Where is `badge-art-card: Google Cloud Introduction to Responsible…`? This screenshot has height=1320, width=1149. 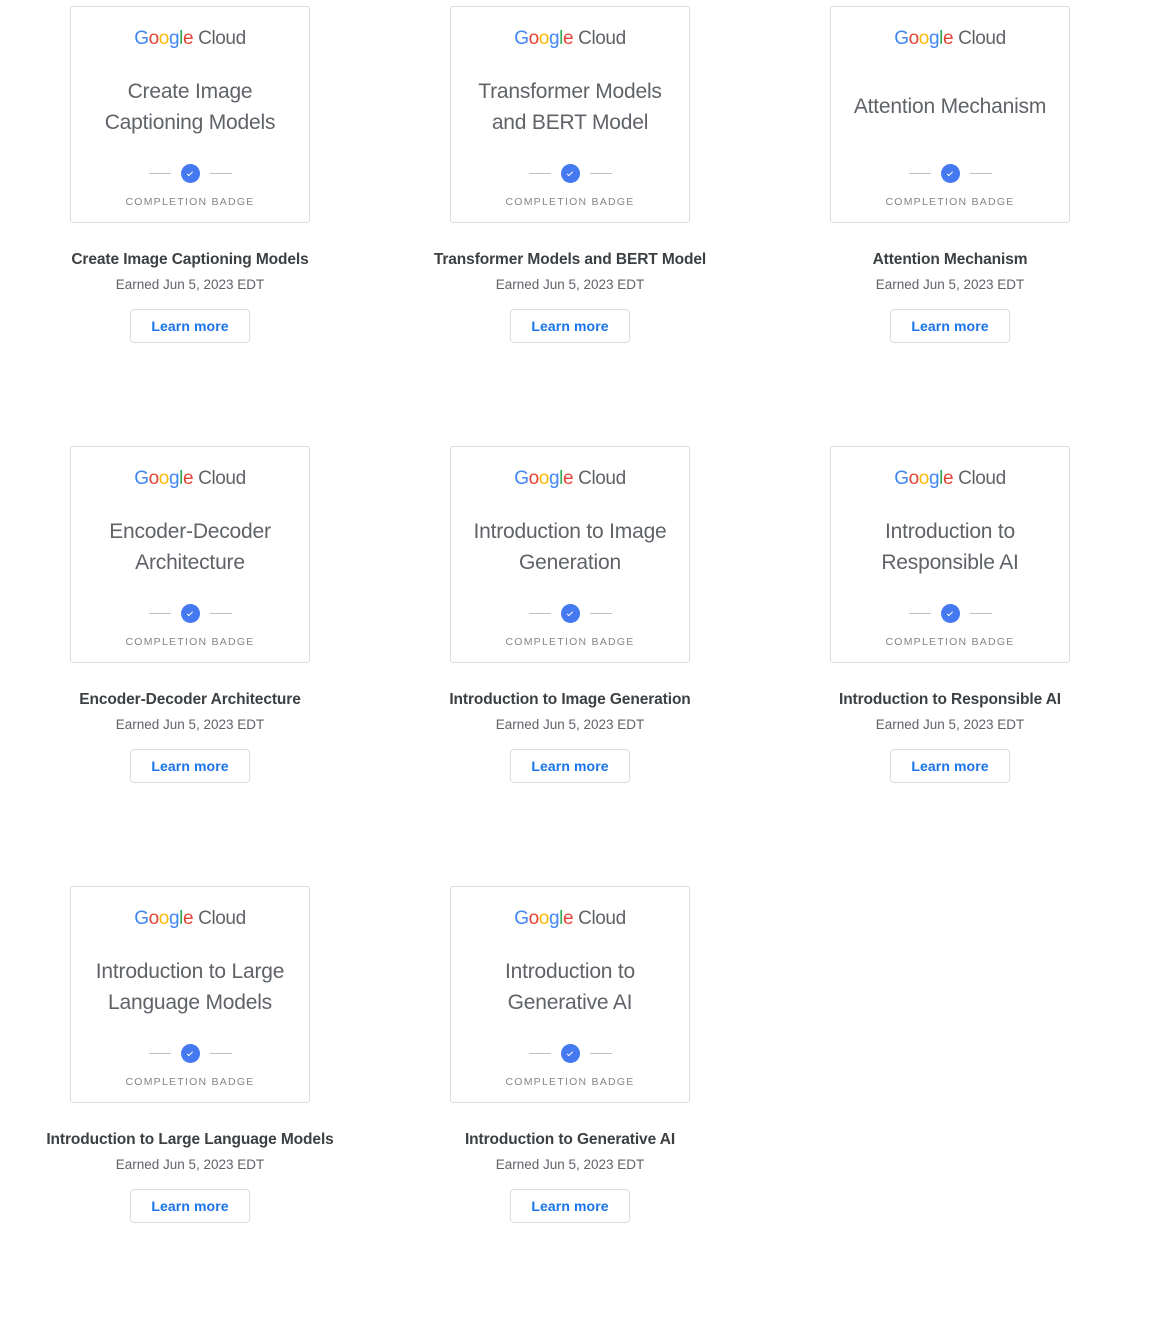
badge-art-card: Google Cloud Introduction to Responsible… is located at coordinates (950, 554).